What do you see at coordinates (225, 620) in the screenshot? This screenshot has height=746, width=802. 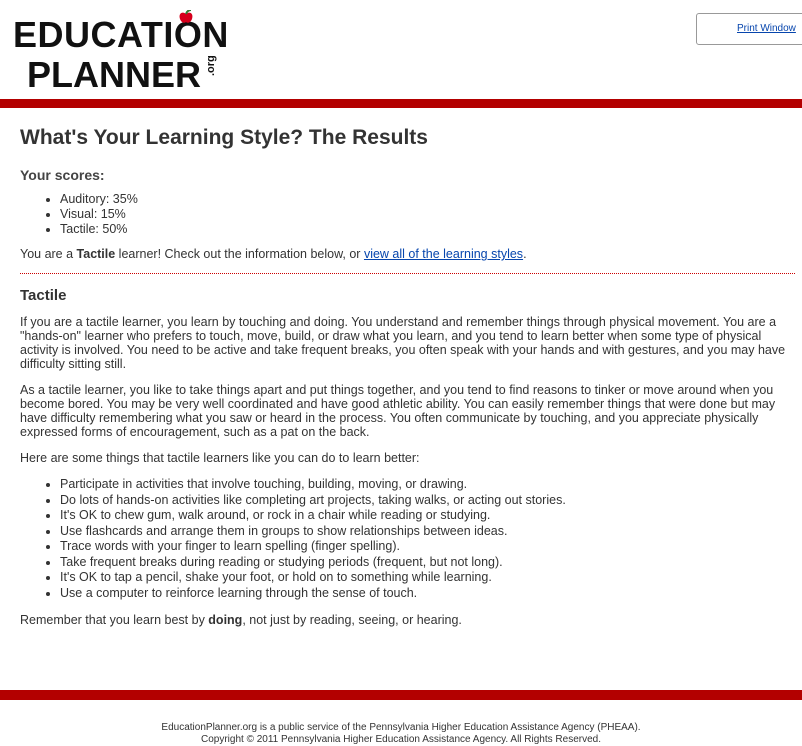 I see `closing-bold: doing` at bounding box center [225, 620].